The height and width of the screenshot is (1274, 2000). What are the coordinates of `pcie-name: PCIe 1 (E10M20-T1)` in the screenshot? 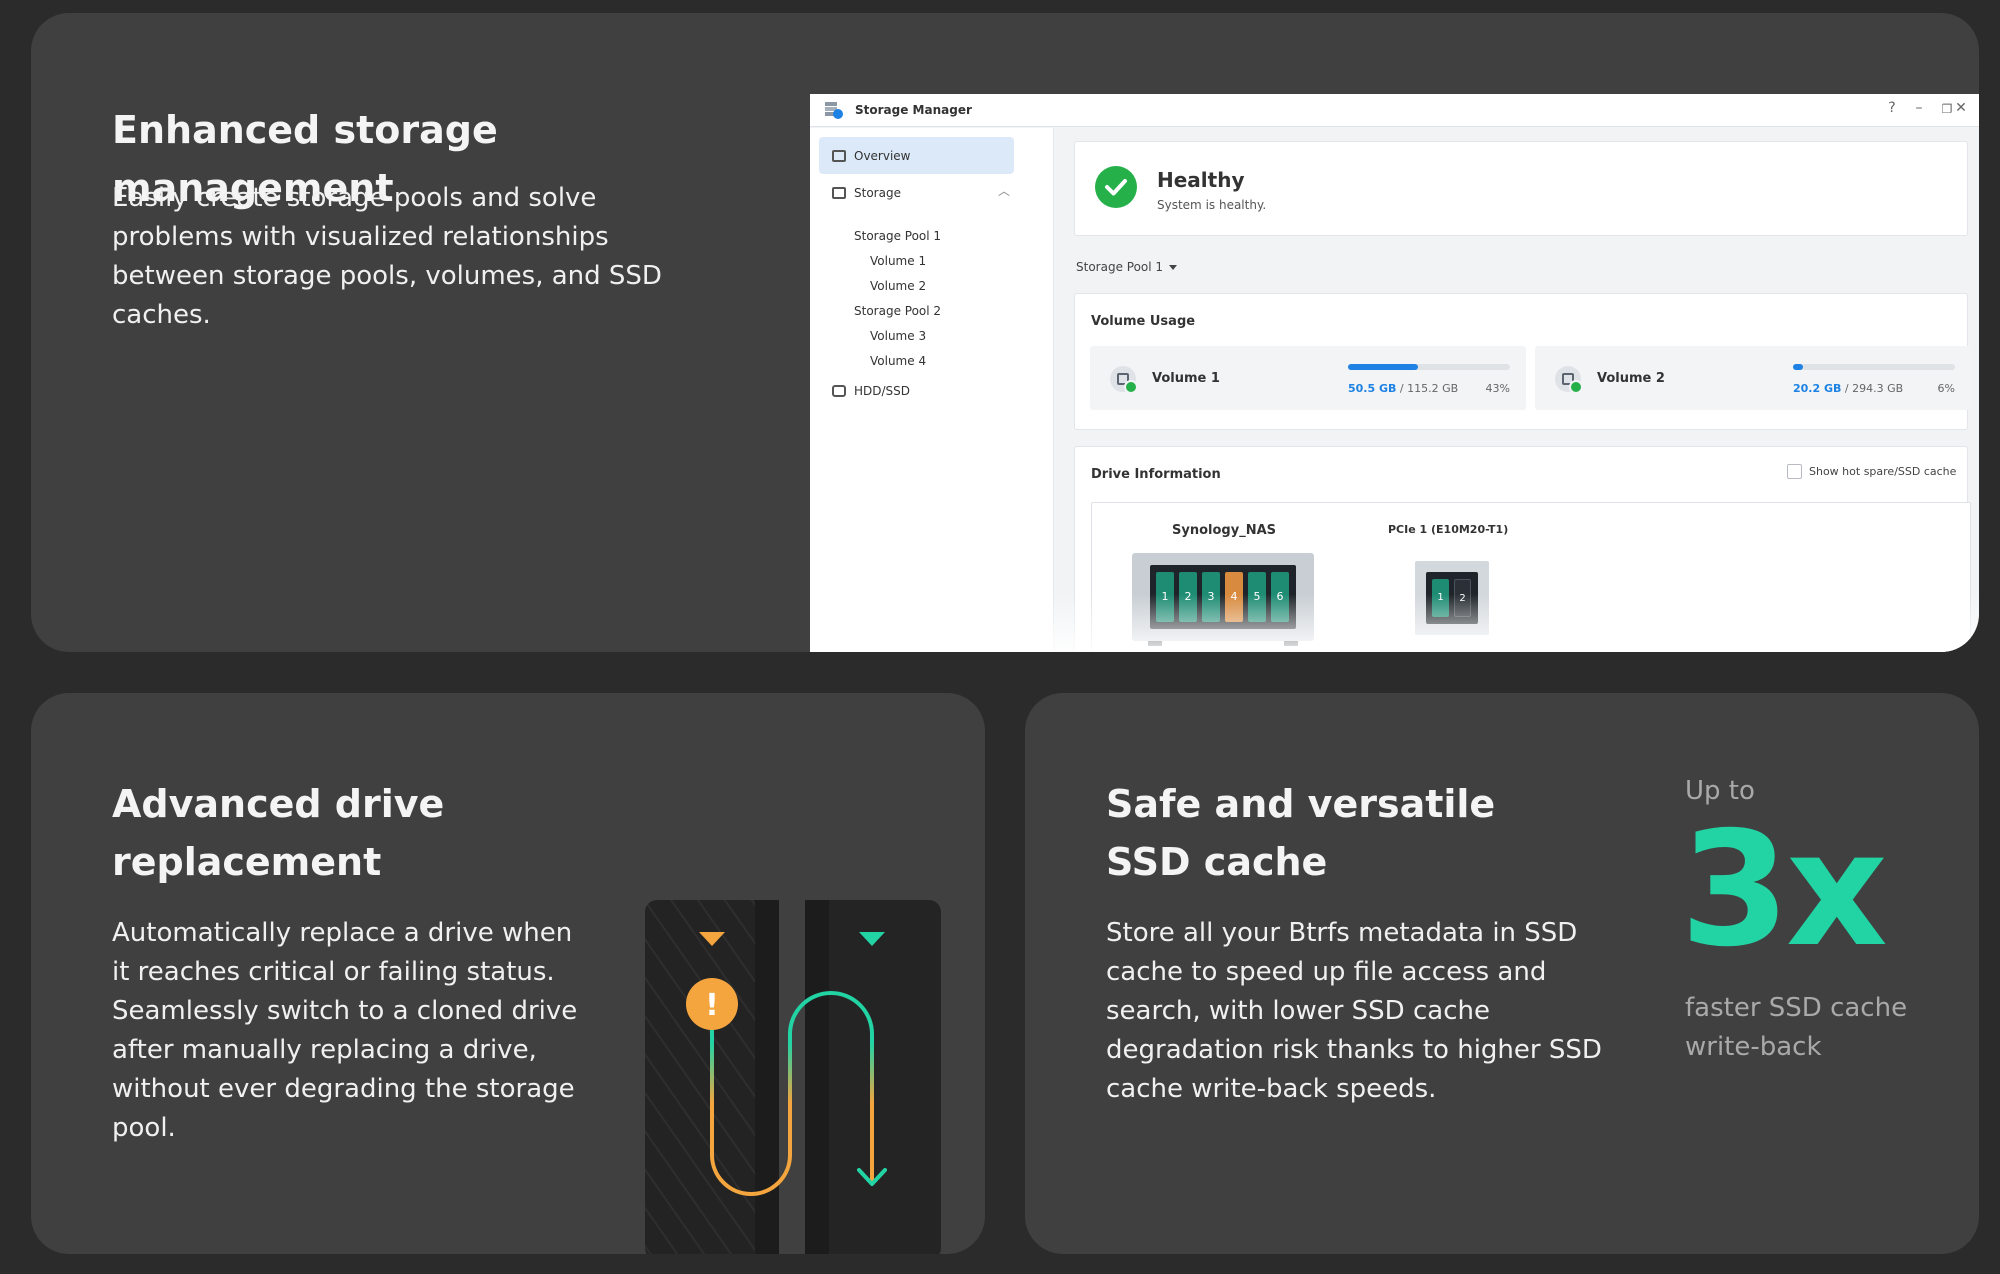 It's located at (1448, 529).